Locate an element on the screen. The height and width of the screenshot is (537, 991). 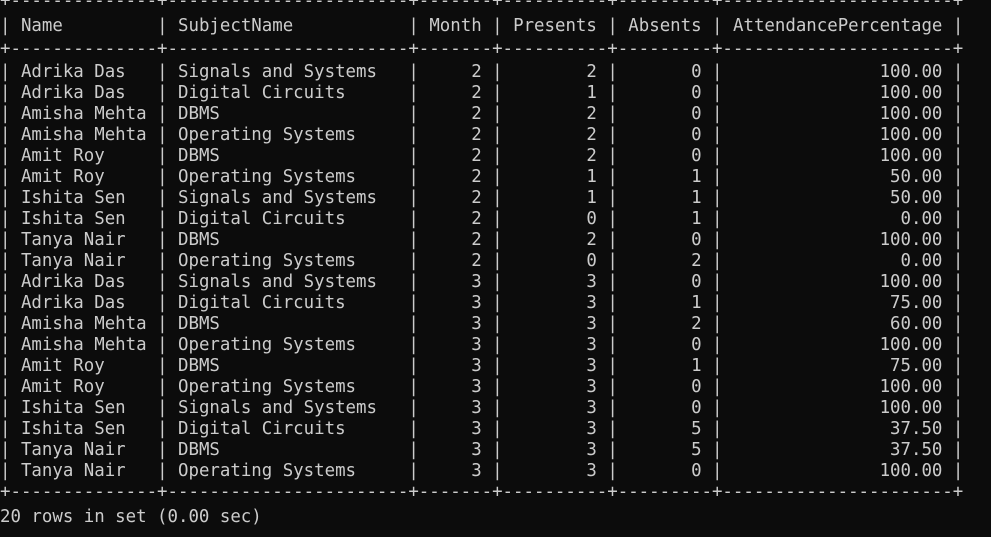
column-header-cell: Presents is located at coordinates (555, 26).